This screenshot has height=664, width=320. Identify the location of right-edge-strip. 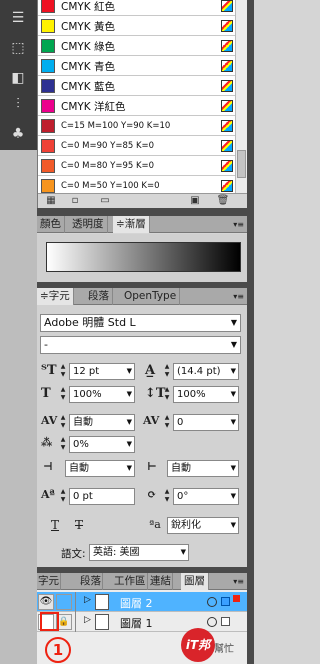
(250, 332).